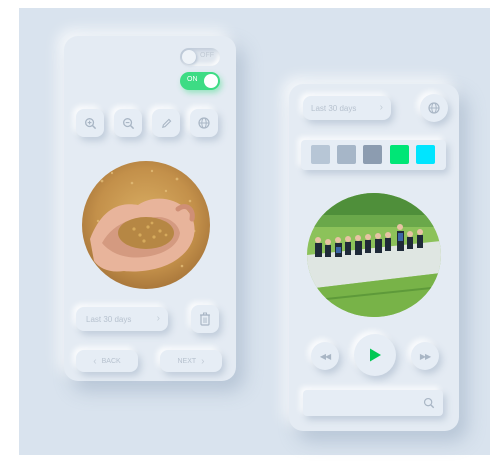 This screenshot has height=463, width=501. I want to click on back-button: ‹ BACK, so click(107, 361).